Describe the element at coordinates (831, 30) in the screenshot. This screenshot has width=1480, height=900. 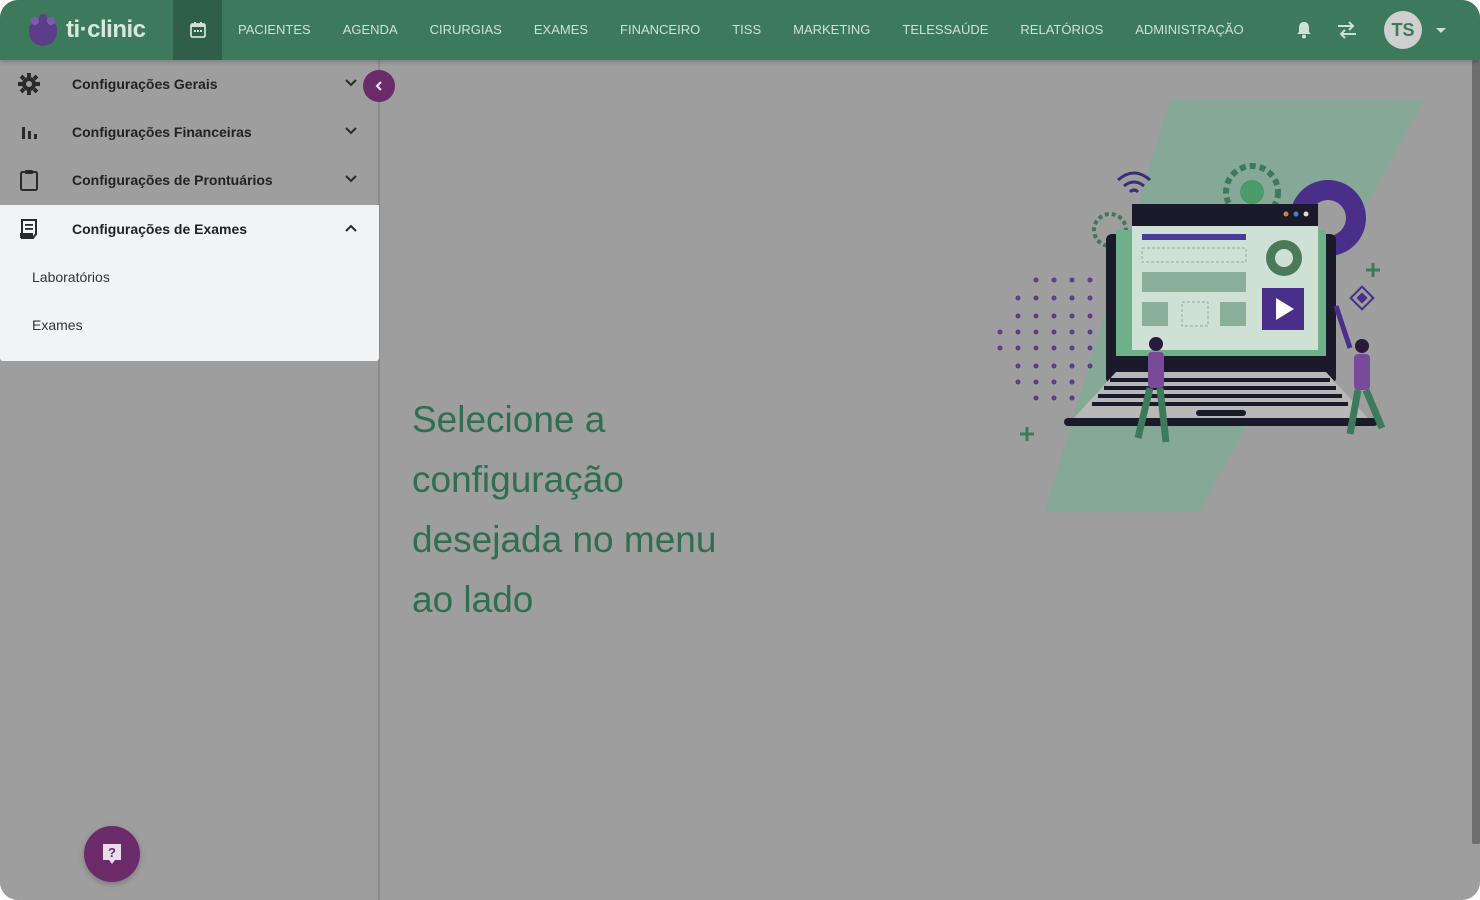
I see `nav-item-marketing: MARKETING` at that location.